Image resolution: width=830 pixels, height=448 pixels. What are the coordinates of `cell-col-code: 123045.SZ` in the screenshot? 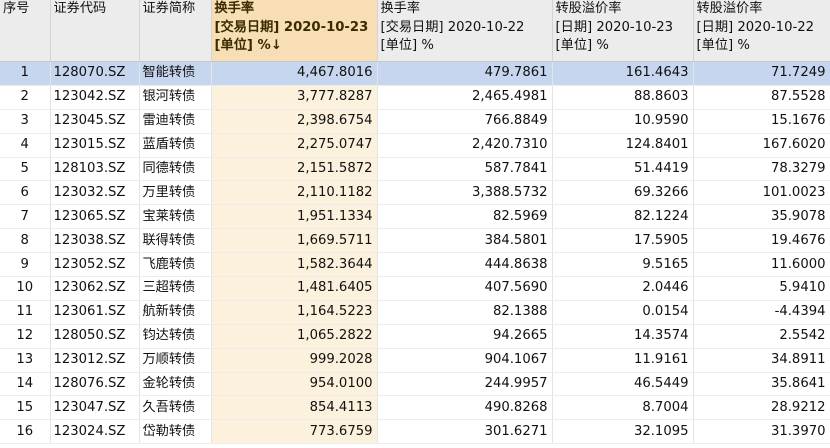 It's located at (95, 121).